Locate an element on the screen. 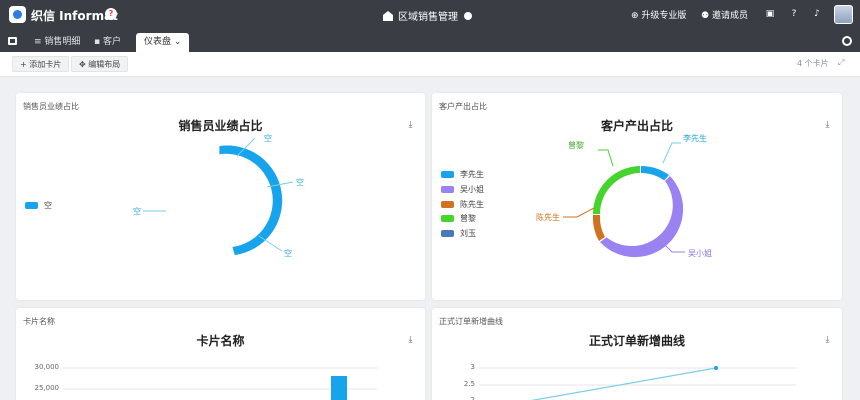 The width and height of the screenshot is (860, 400). app-icon is located at coordinates (388, 16).